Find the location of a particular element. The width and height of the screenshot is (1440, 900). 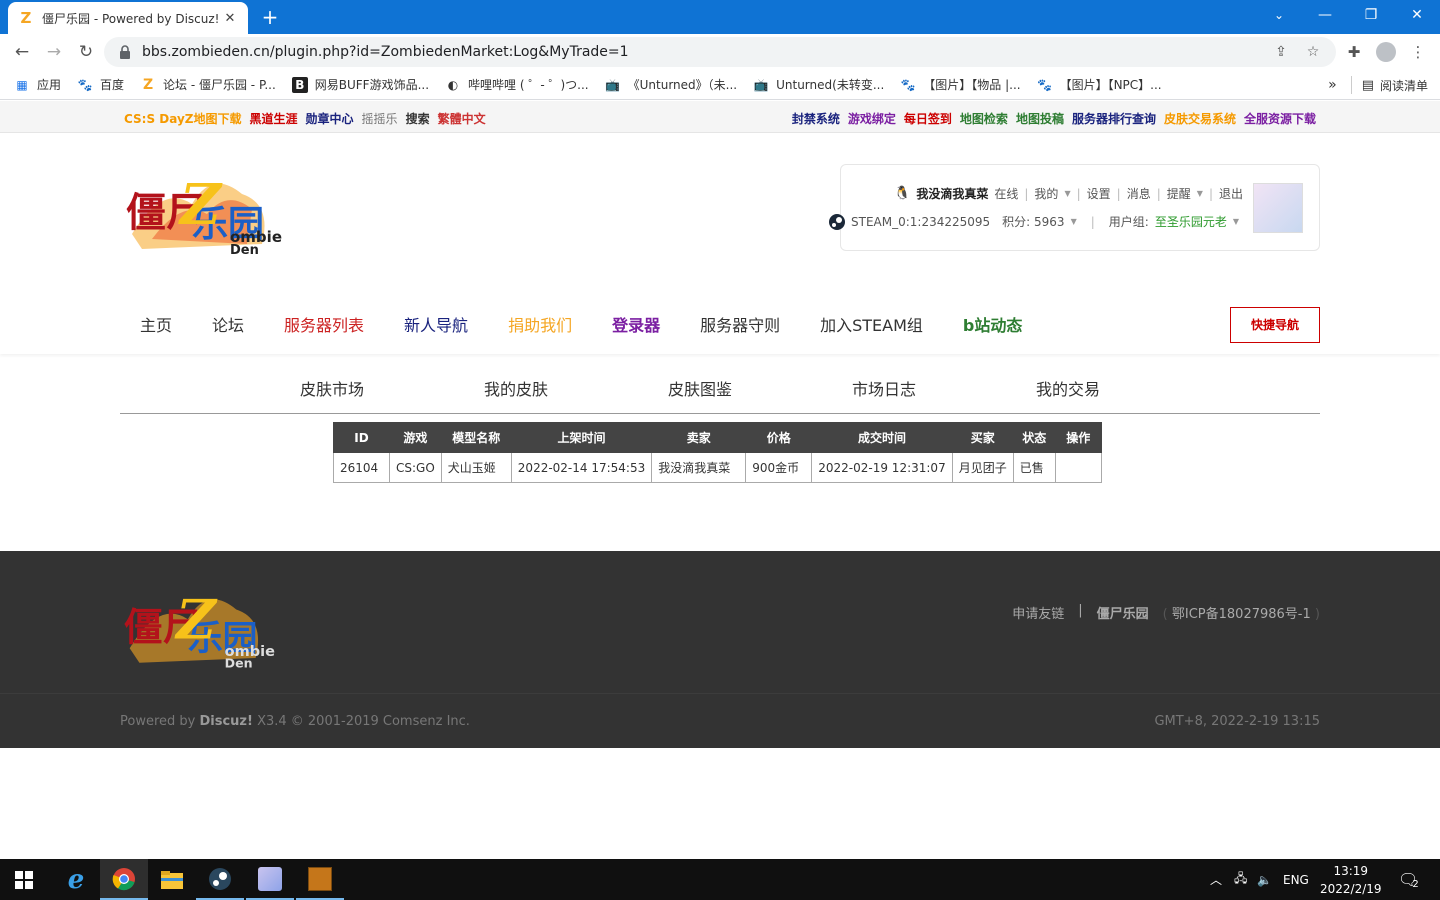

reading-list-button: 阅读清单 is located at coordinates (1404, 85).